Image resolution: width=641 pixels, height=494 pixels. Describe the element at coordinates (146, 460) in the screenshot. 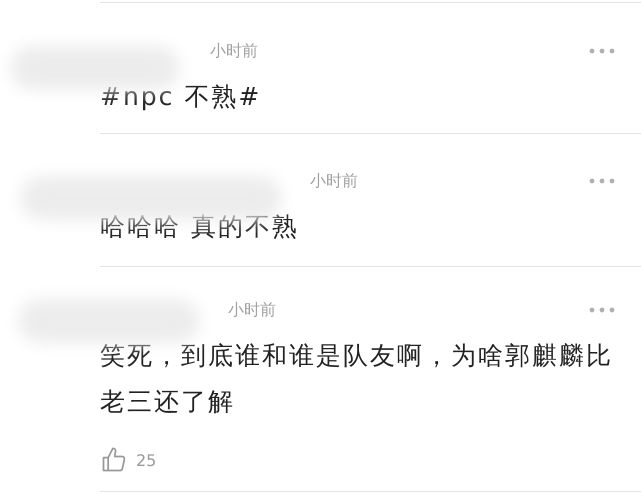

I see `like-count: 25` at that location.